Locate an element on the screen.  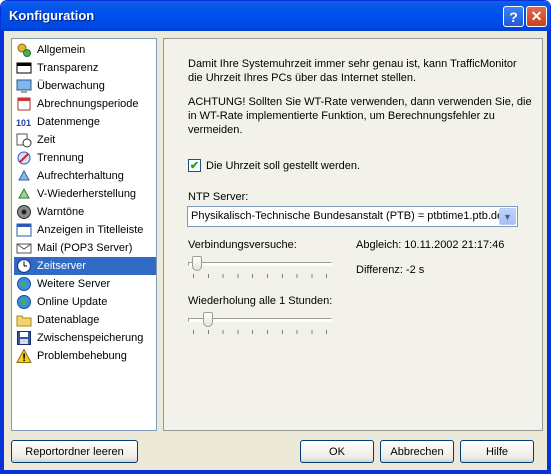
transparency-icon is located at coordinates (24, 68).